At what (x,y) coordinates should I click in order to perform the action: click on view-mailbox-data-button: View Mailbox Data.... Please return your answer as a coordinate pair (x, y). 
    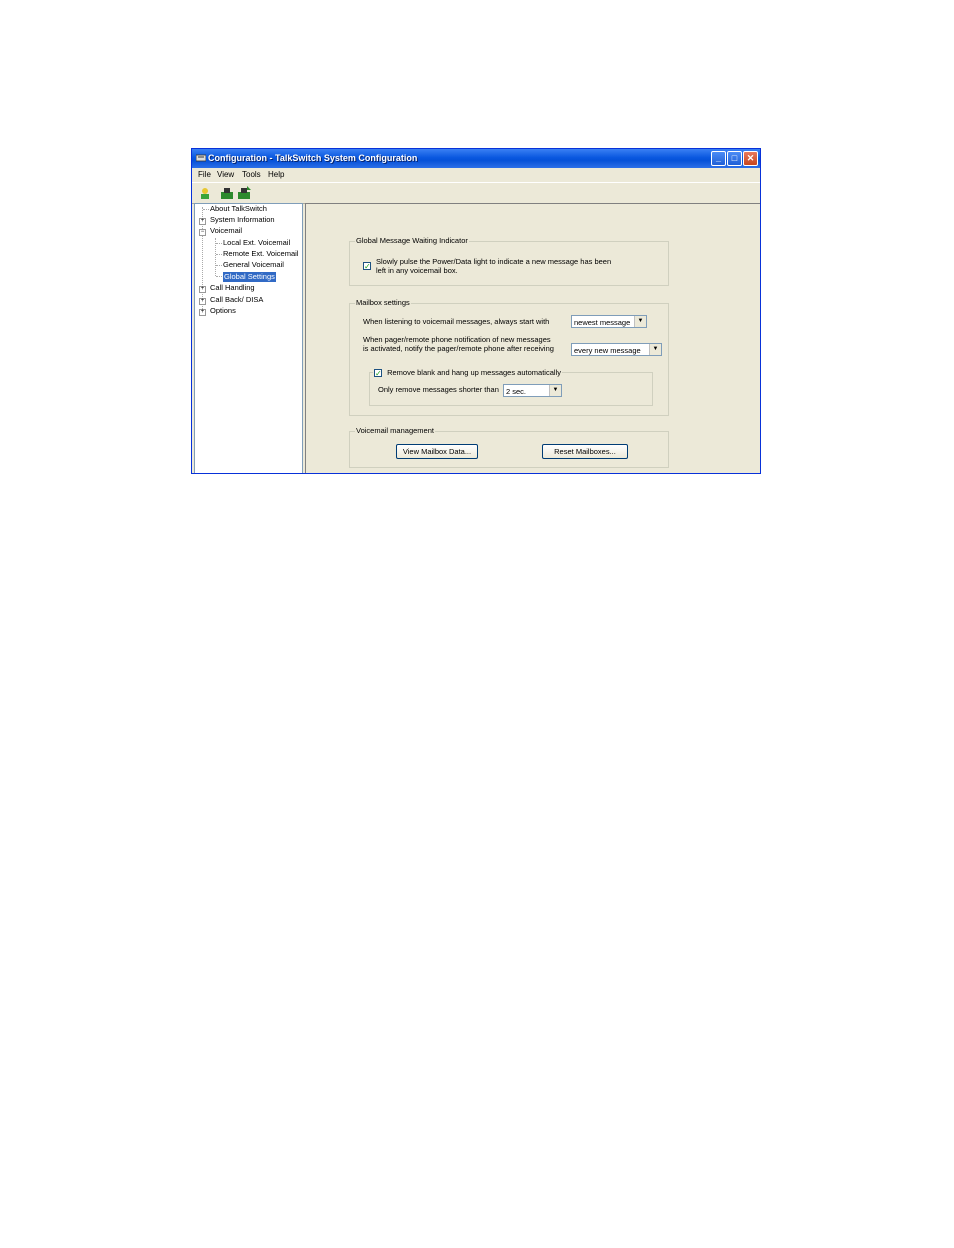
    Looking at the image, I should click on (437, 451).